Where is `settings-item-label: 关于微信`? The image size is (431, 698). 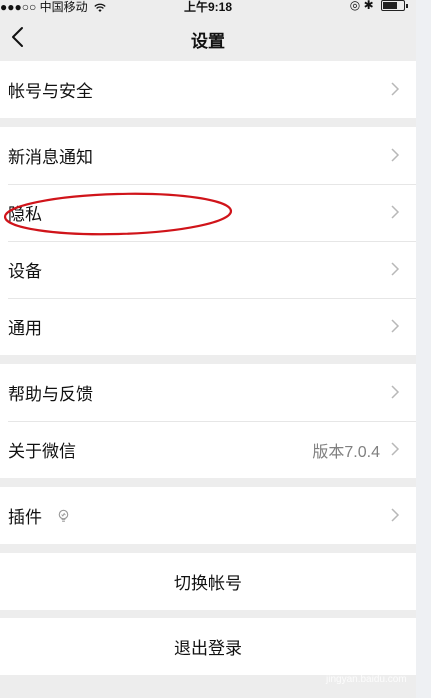
settings-item-label: 关于微信 is located at coordinates (42, 451).